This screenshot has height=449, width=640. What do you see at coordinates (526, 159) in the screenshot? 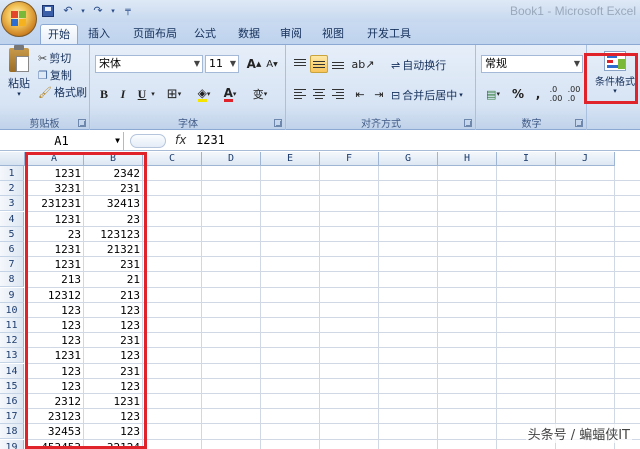
I see `column-header-i: I` at bounding box center [526, 159].